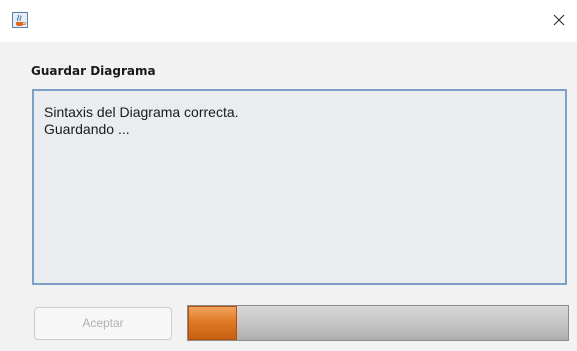 The width and height of the screenshot is (577, 351). I want to click on message-line: Sintaxis del Diagrama correcta., so click(141, 112).